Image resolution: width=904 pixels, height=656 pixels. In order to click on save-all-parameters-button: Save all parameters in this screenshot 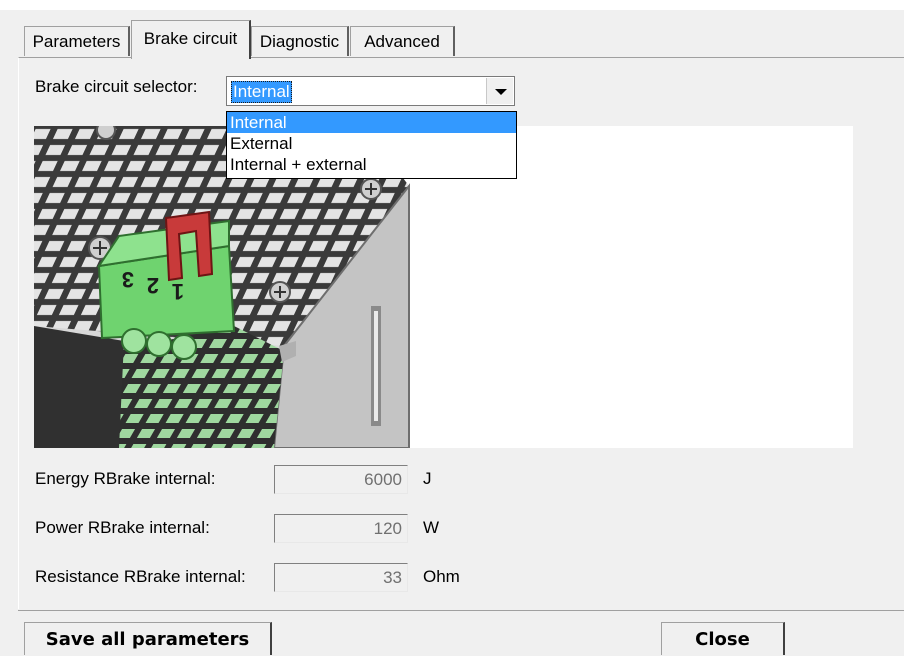, I will do `click(148, 638)`.